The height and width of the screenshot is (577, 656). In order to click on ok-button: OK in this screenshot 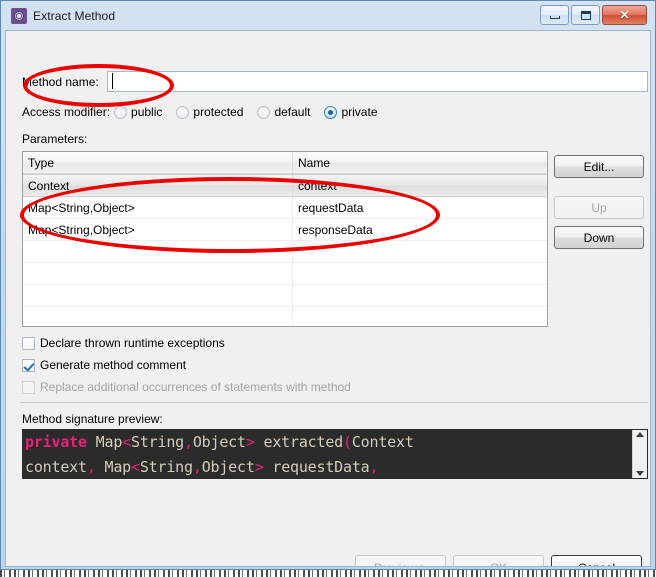, I will do `click(498, 560)`.